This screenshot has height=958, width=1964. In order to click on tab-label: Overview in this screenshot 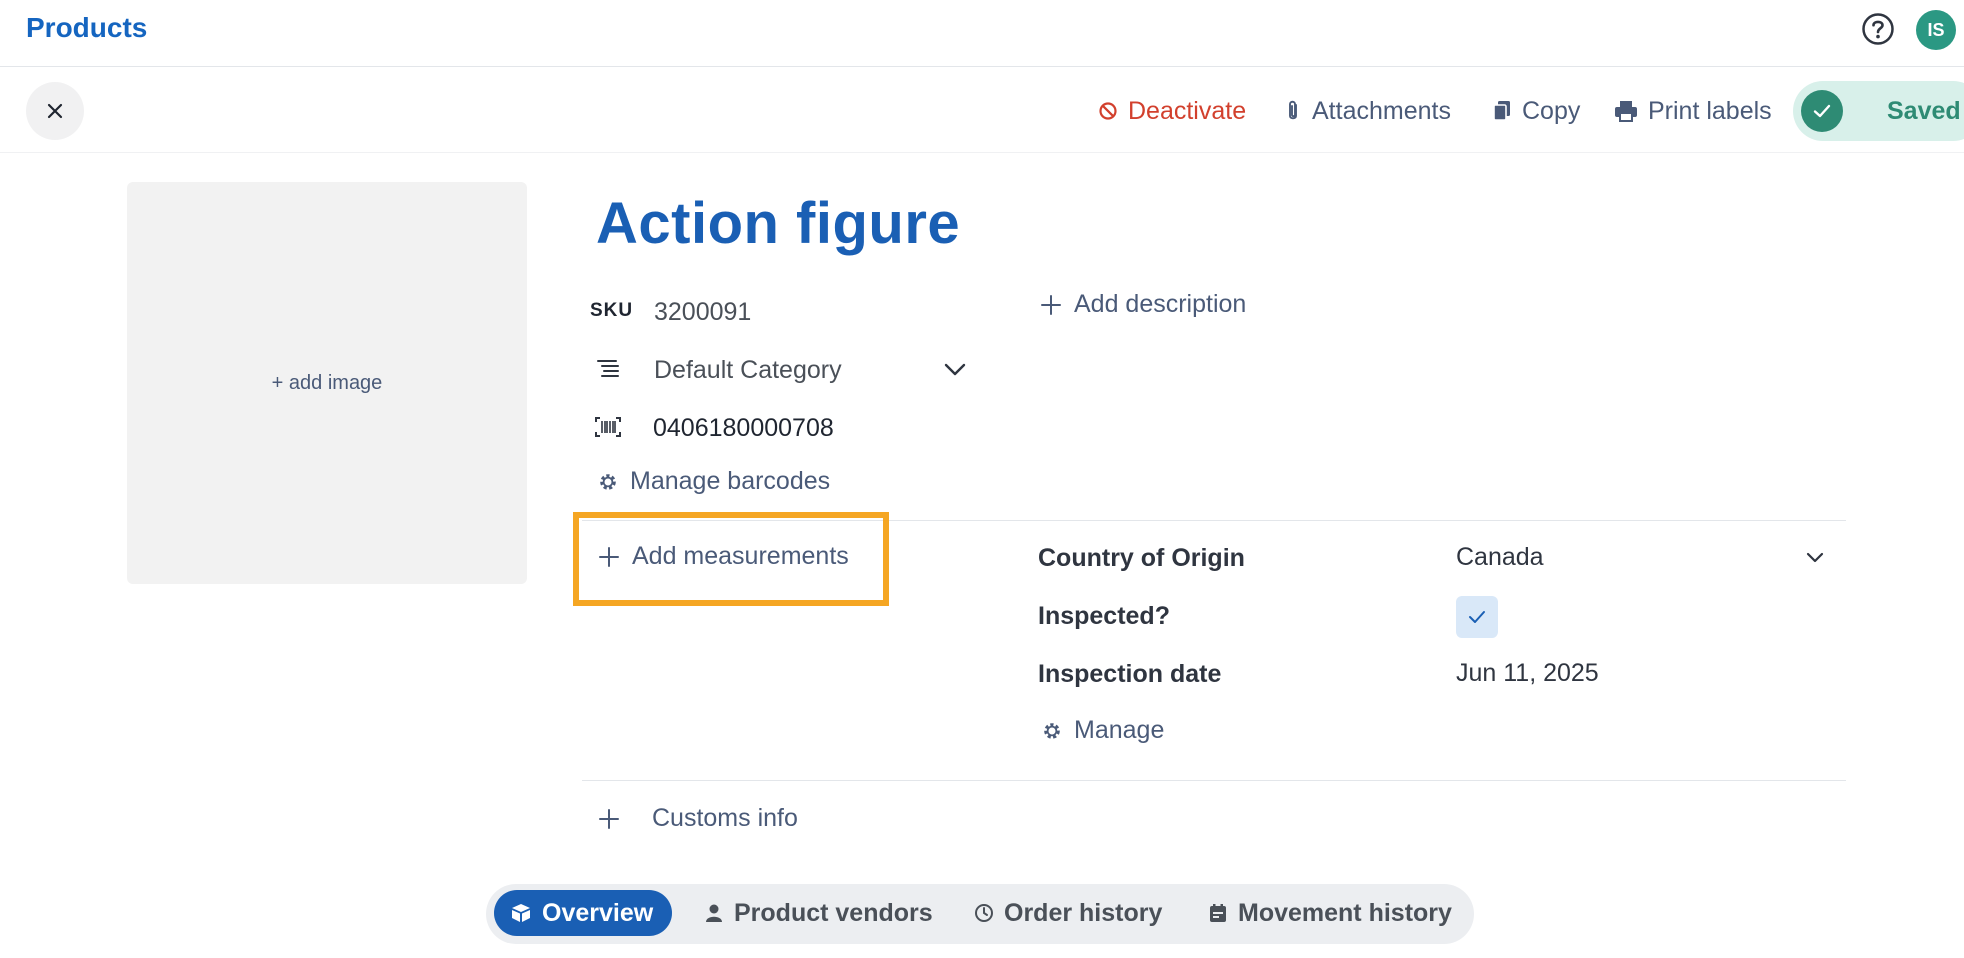, I will do `click(598, 912)`.